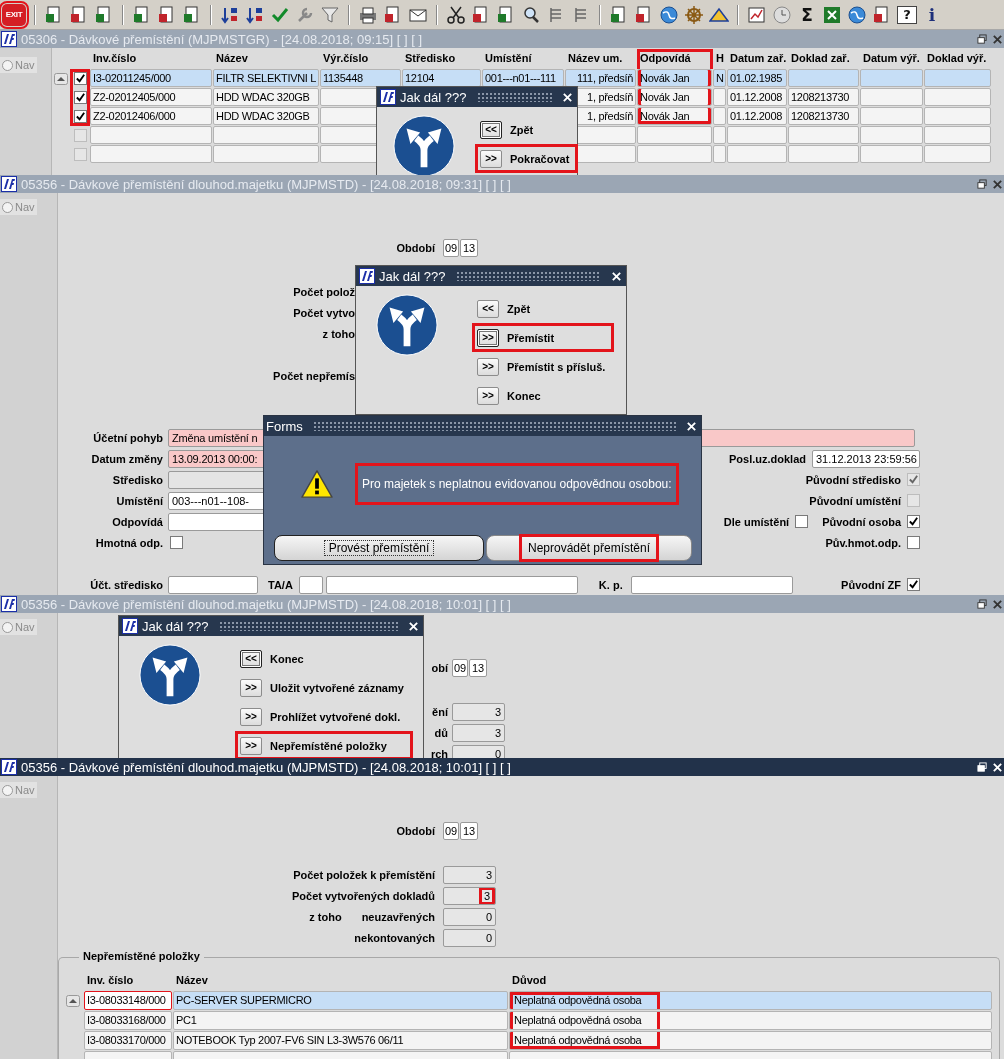 Image resolution: width=1004 pixels, height=1059 pixels. What do you see at coordinates (807, 14) in the screenshot?
I see `sum-button: Σ` at bounding box center [807, 14].